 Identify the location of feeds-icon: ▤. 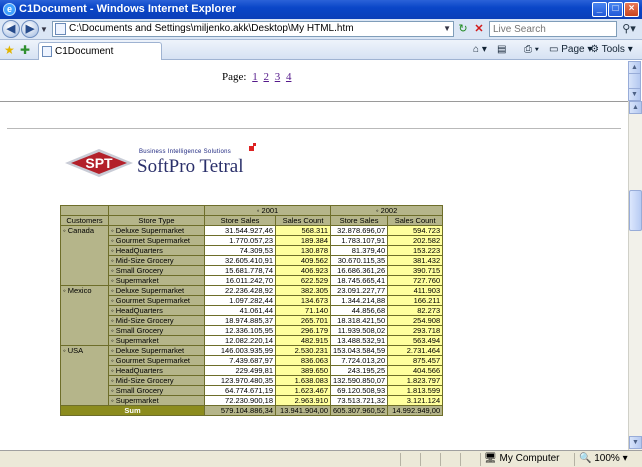
(501, 49).